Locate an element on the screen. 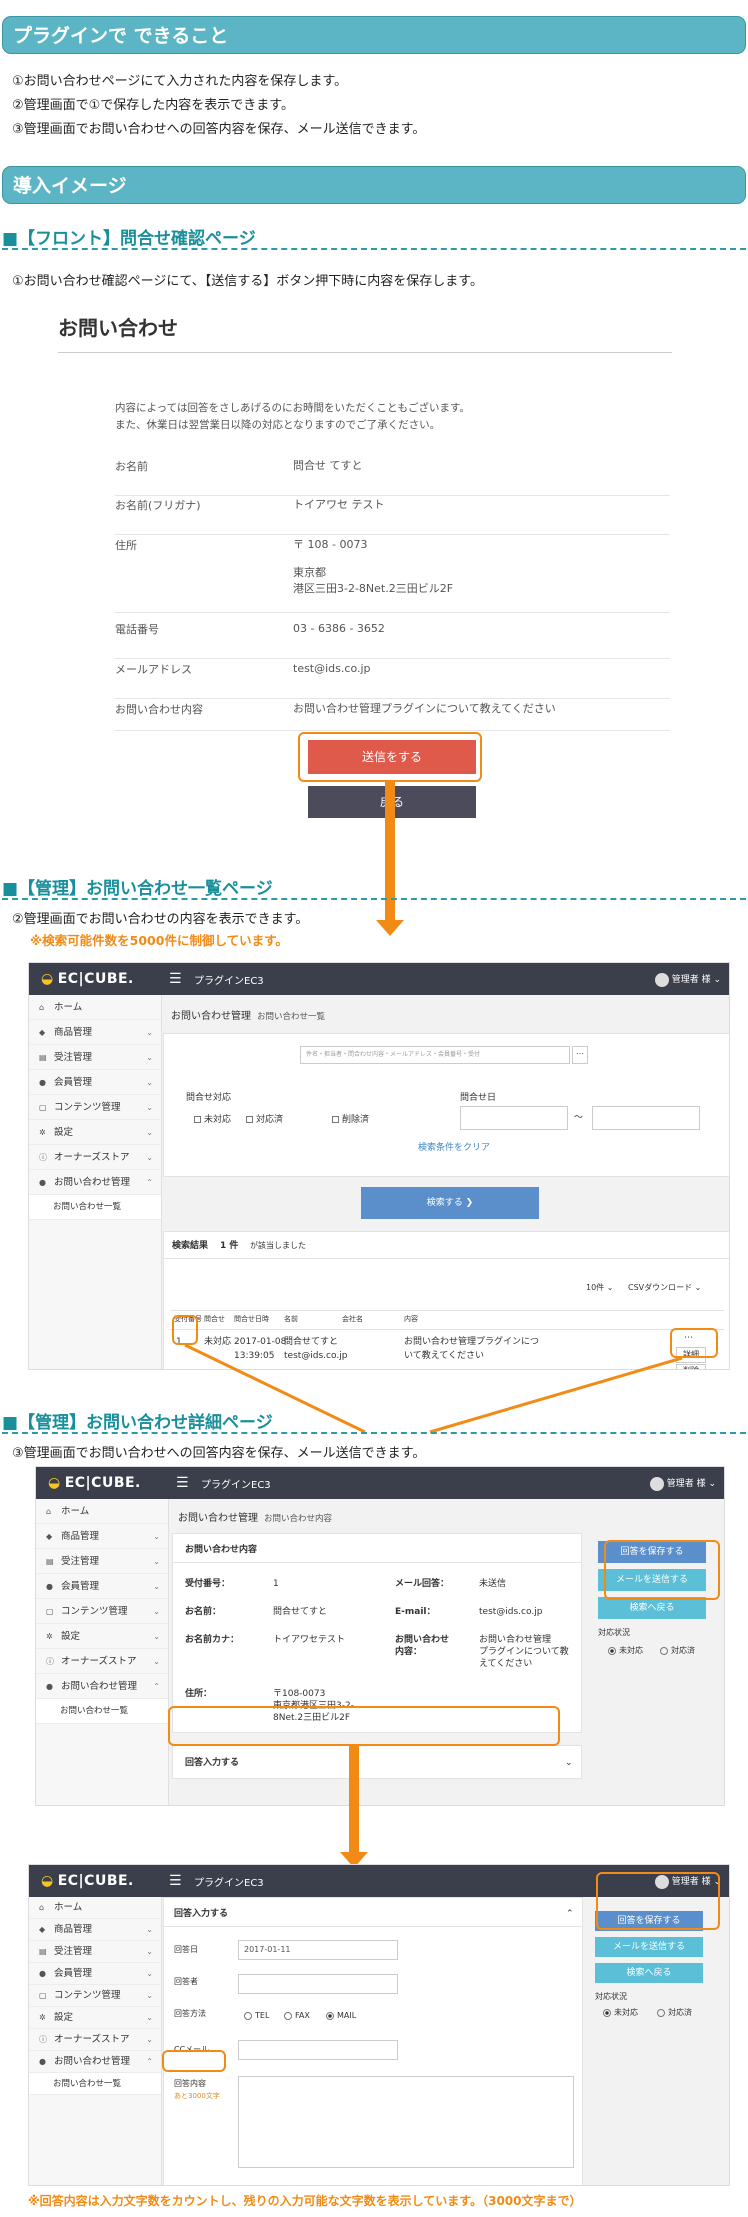 This screenshot has height=2217, width=748. value-name: 問合せてすと is located at coordinates (300, 1612).